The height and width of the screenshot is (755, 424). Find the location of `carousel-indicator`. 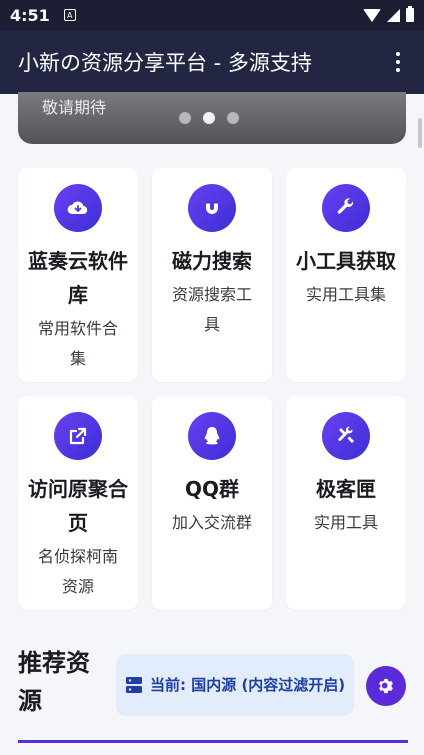

carousel-indicator is located at coordinates (209, 118).